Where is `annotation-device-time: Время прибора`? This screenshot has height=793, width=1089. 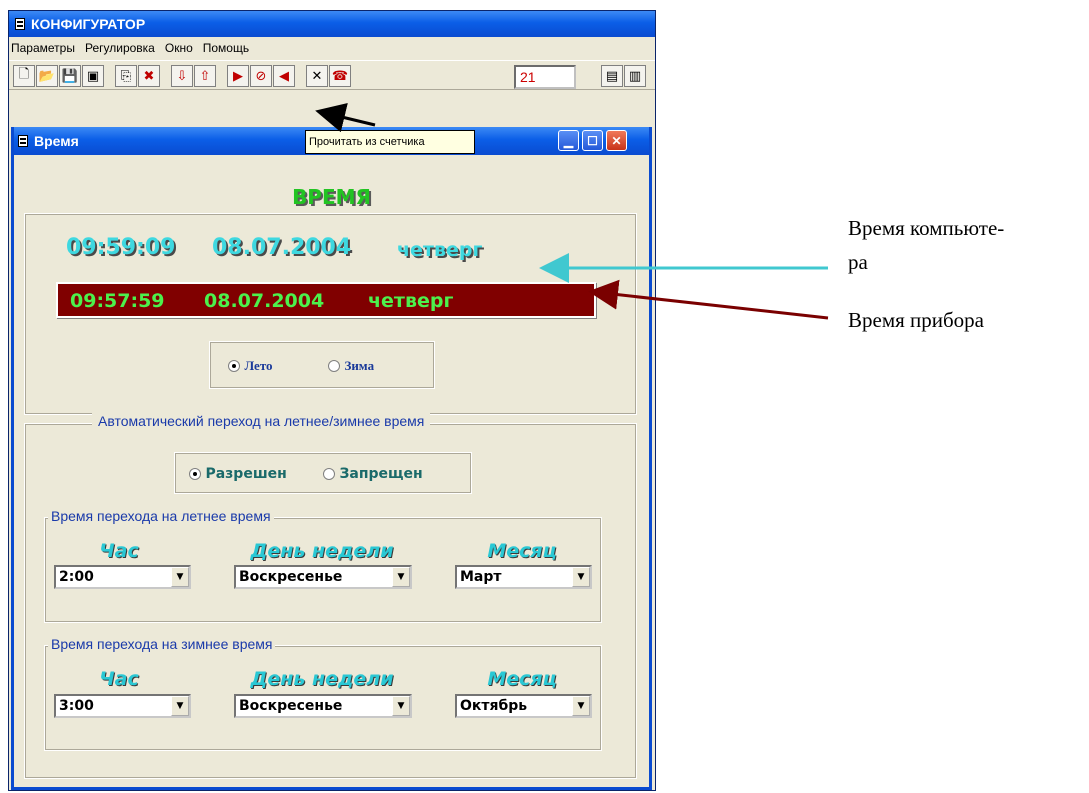 annotation-device-time: Время прибора is located at coordinates (916, 320).